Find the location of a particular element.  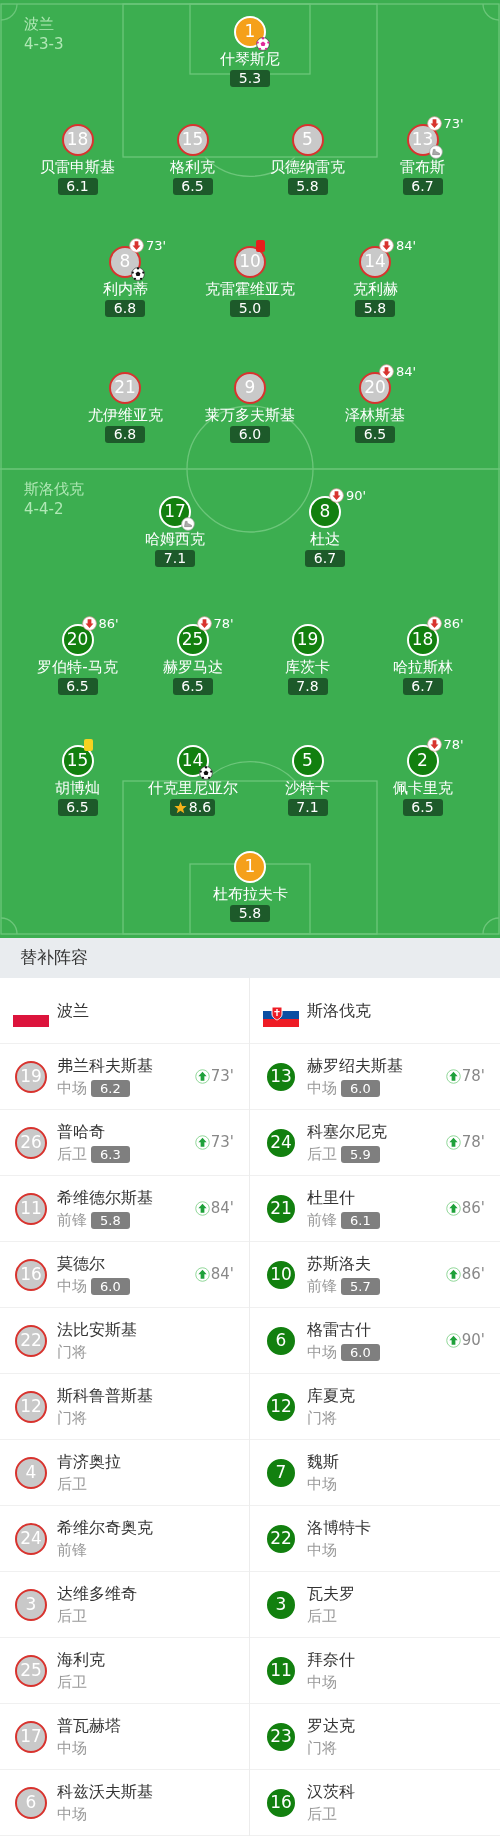

substitution-minute: 84' is located at coordinates (406, 371).